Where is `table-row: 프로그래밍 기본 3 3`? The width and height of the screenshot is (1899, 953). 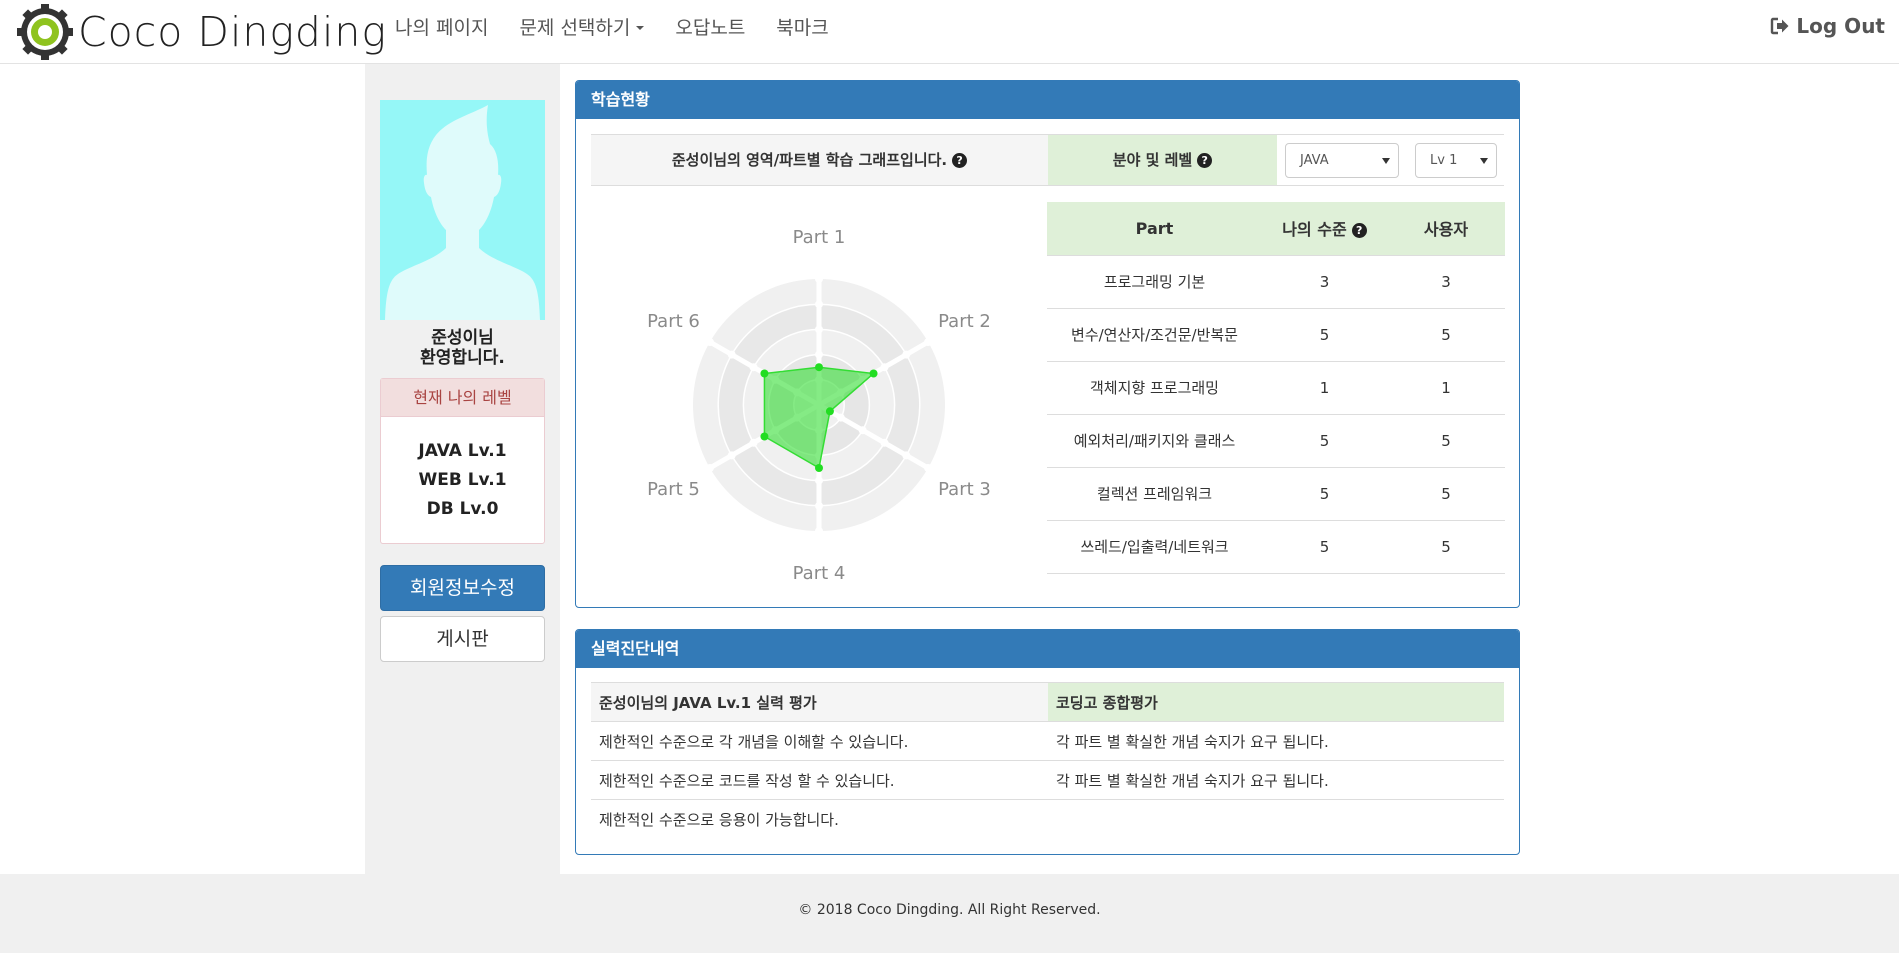 table-row: 프로그래밍 기본 3 3 is located at coordinates (1276, 282).